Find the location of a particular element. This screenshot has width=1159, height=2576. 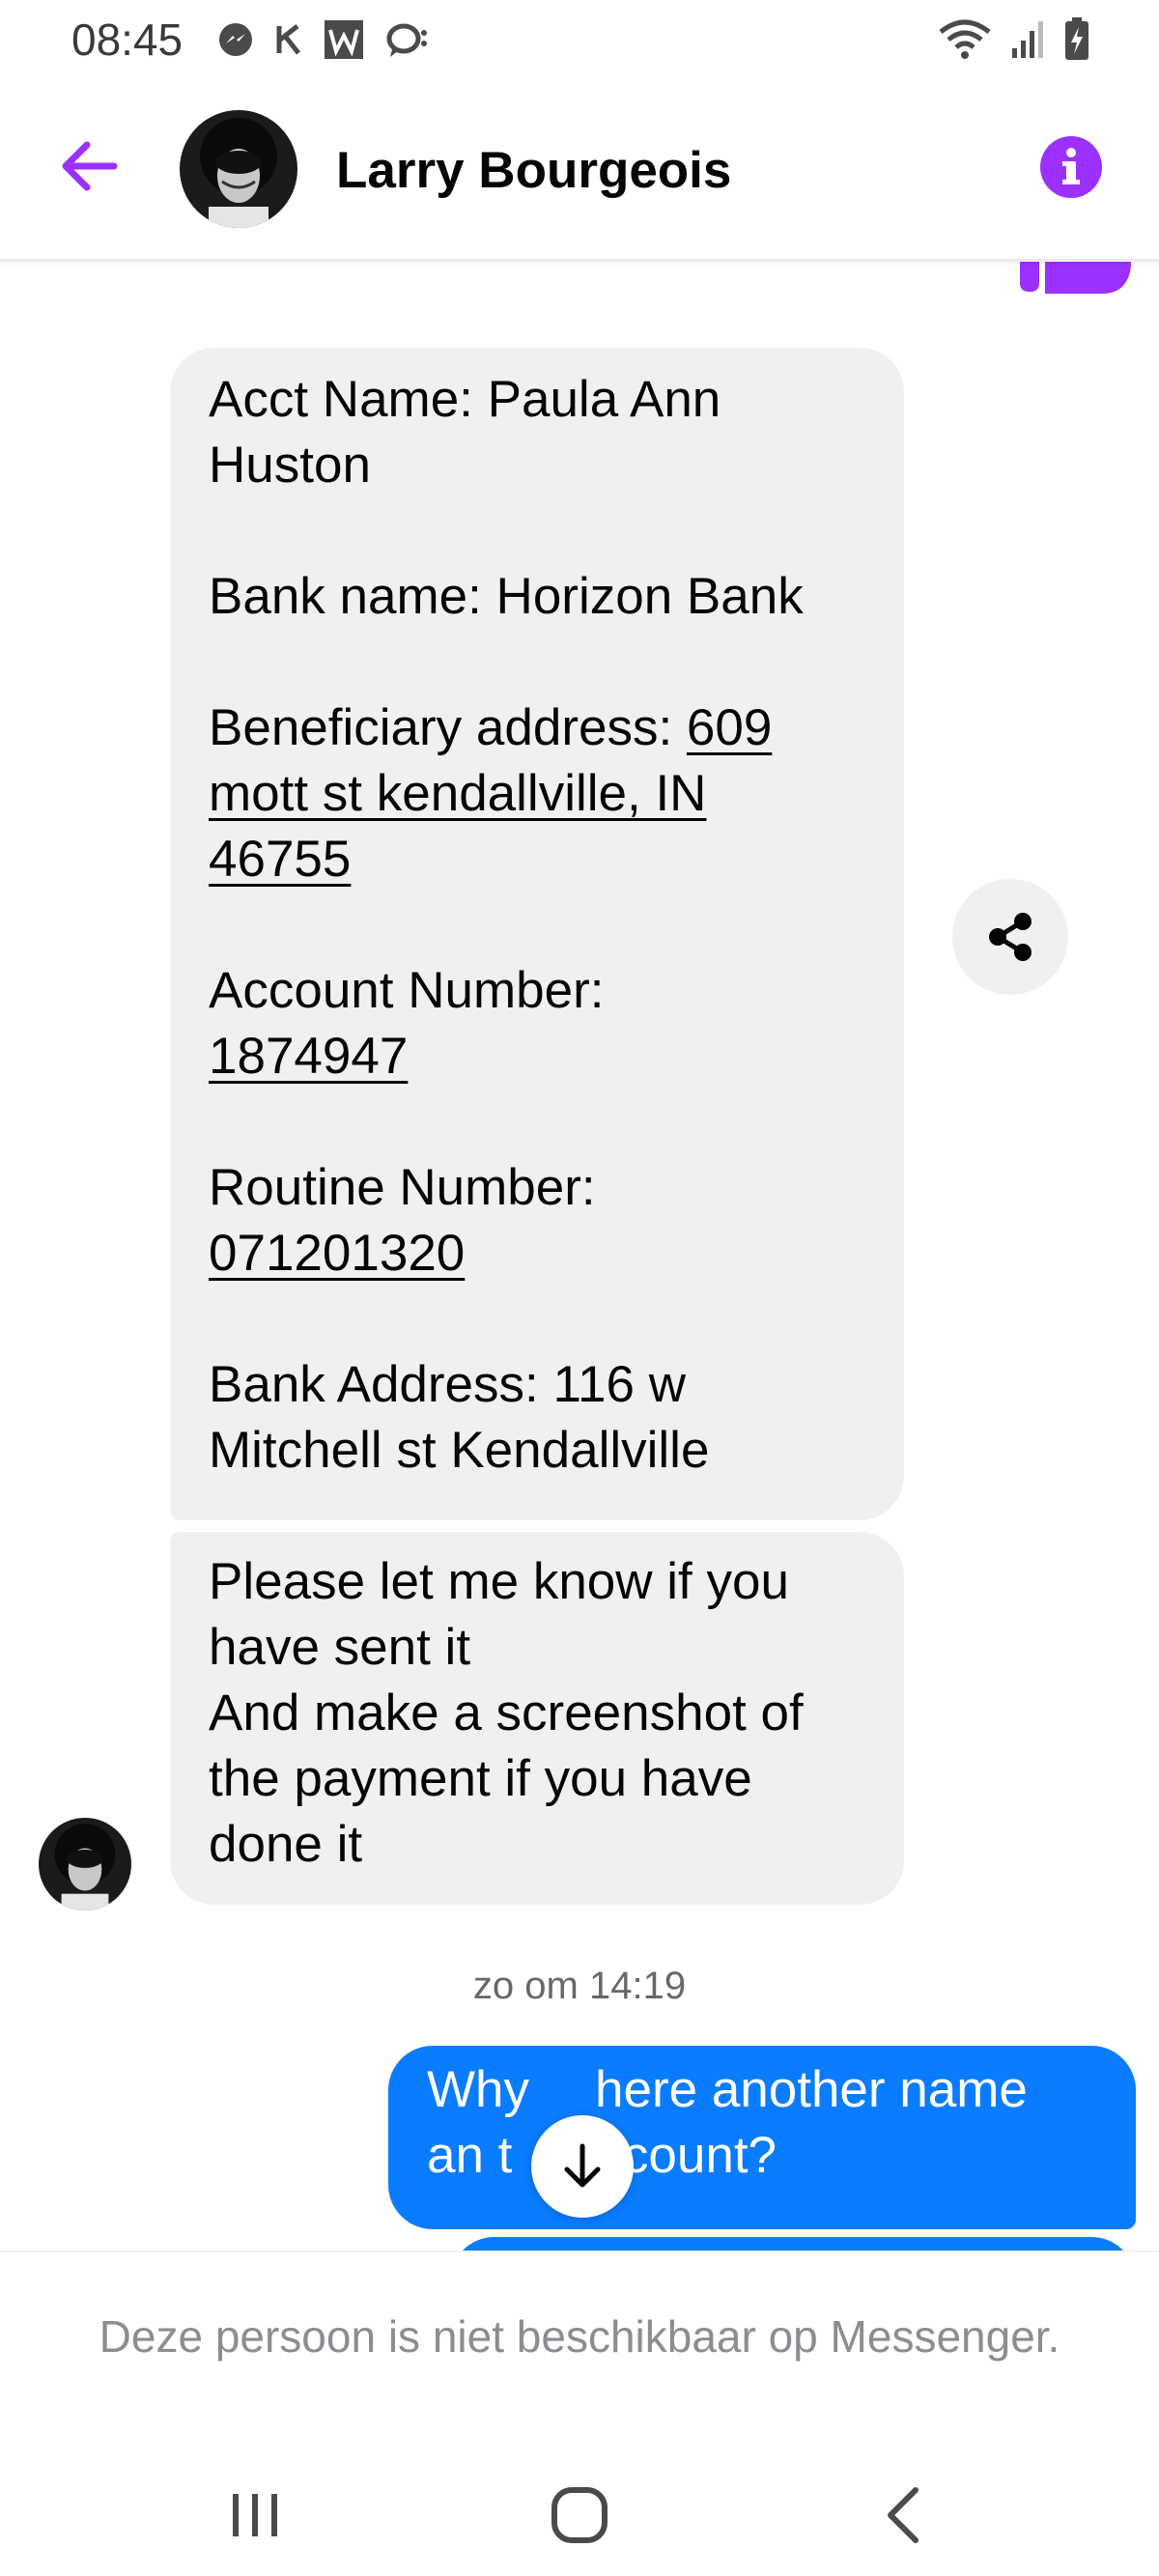

back-arrow-icon is located at coordinates (90, 166).